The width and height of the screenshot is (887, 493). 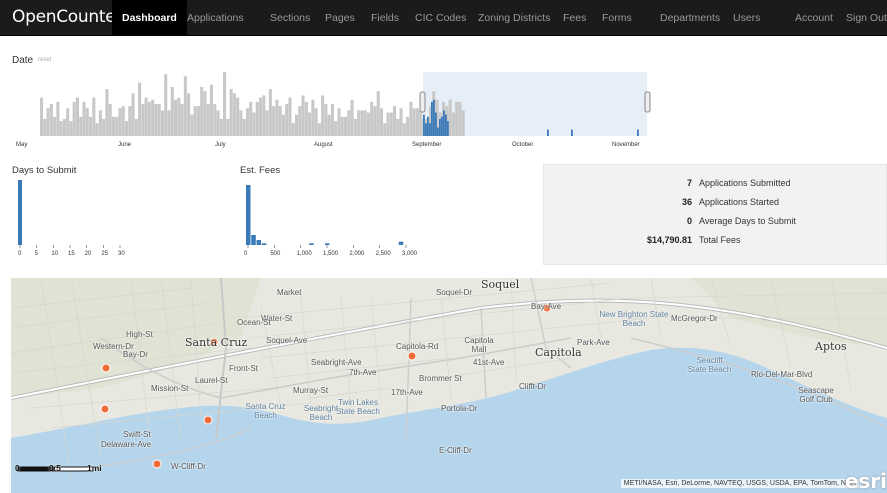 I want to click on map-label-santa-cruz-beach: Santa Cruz Beach, so click(x=265, y=411).